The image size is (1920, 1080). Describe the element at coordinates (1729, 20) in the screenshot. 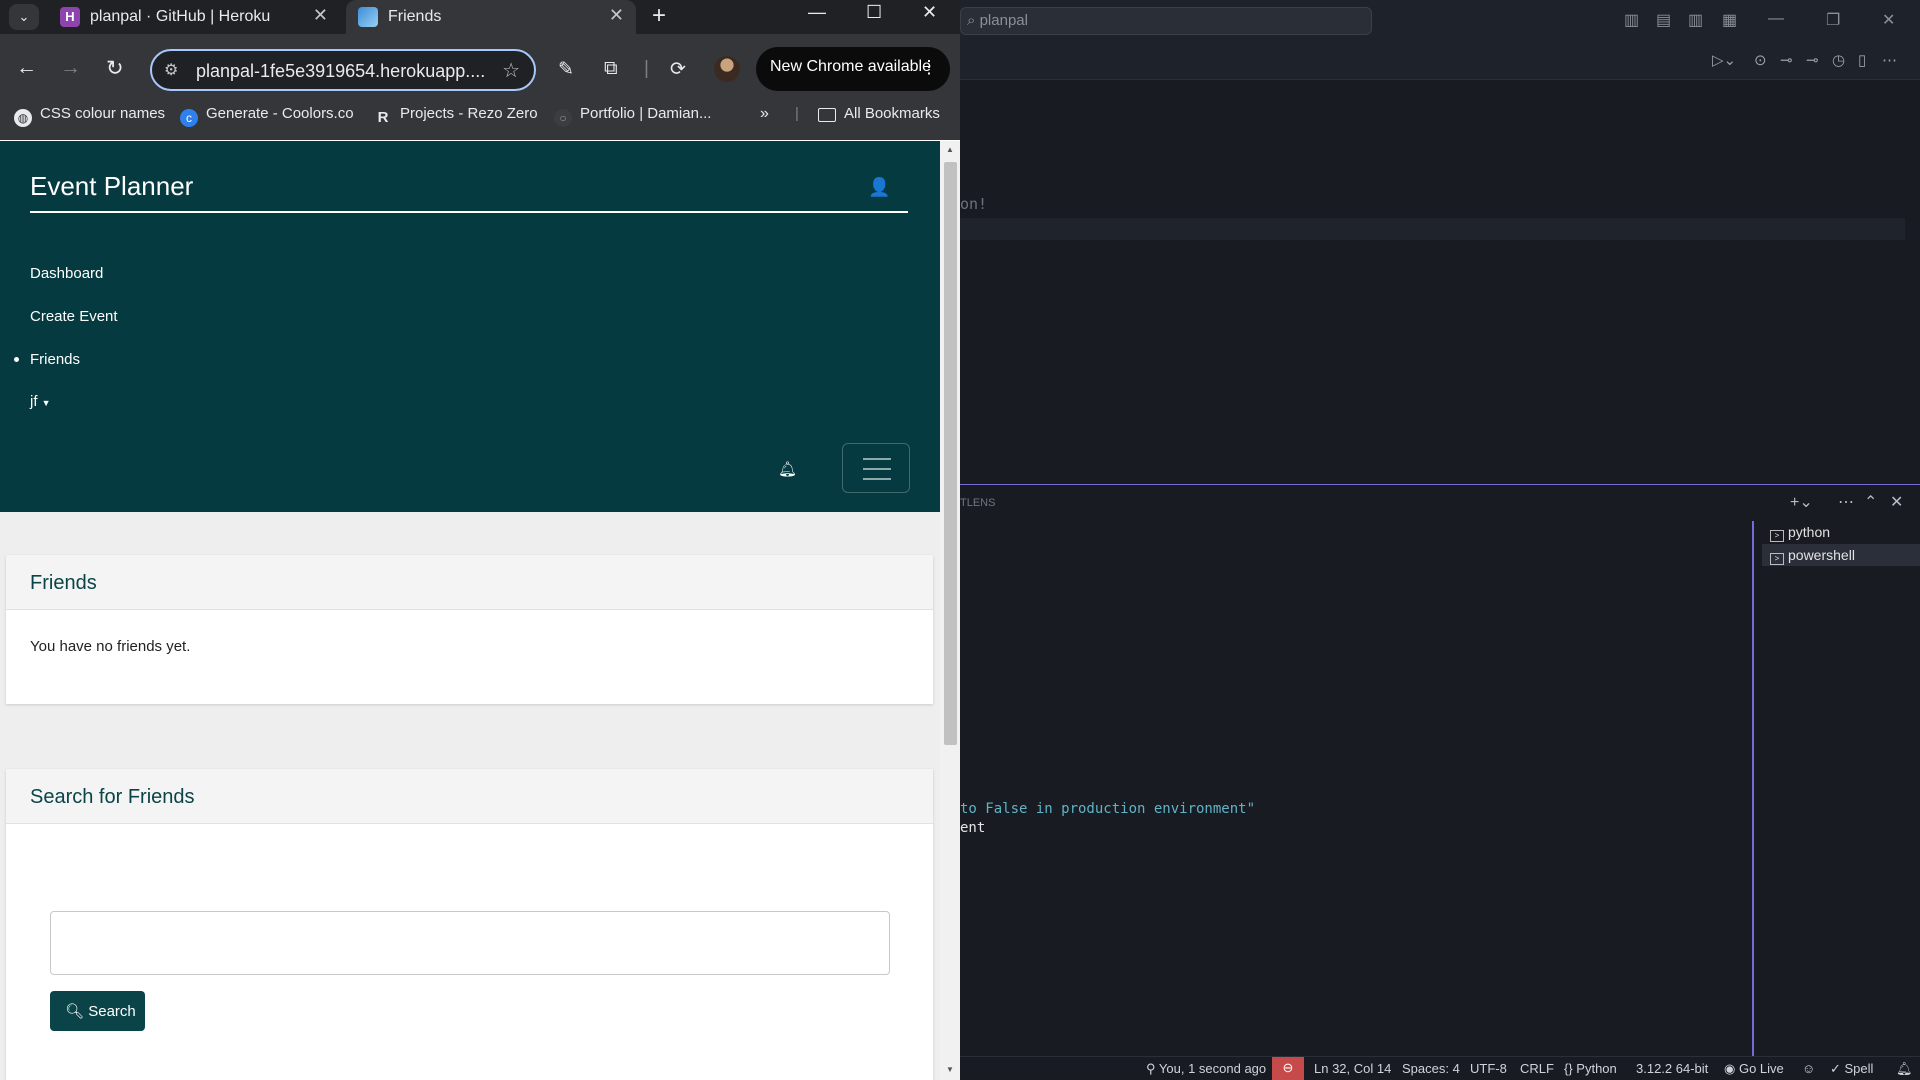

I see `customize-layout-icon: ▦` at that location.